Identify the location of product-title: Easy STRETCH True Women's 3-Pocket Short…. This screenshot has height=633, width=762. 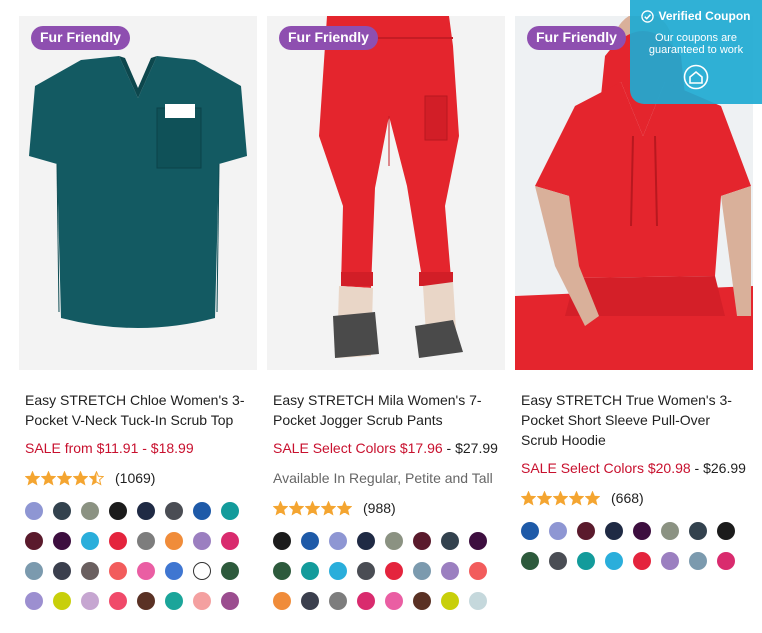
(634, 420).